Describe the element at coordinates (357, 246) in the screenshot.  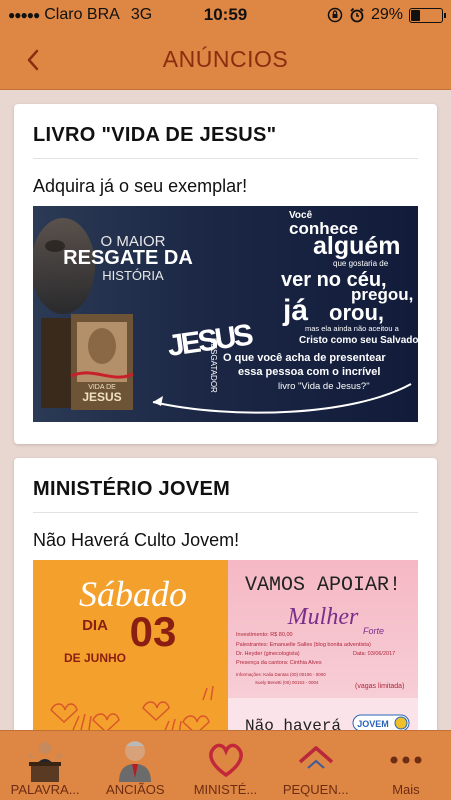
I see `promo-r3: alguém` at that location.